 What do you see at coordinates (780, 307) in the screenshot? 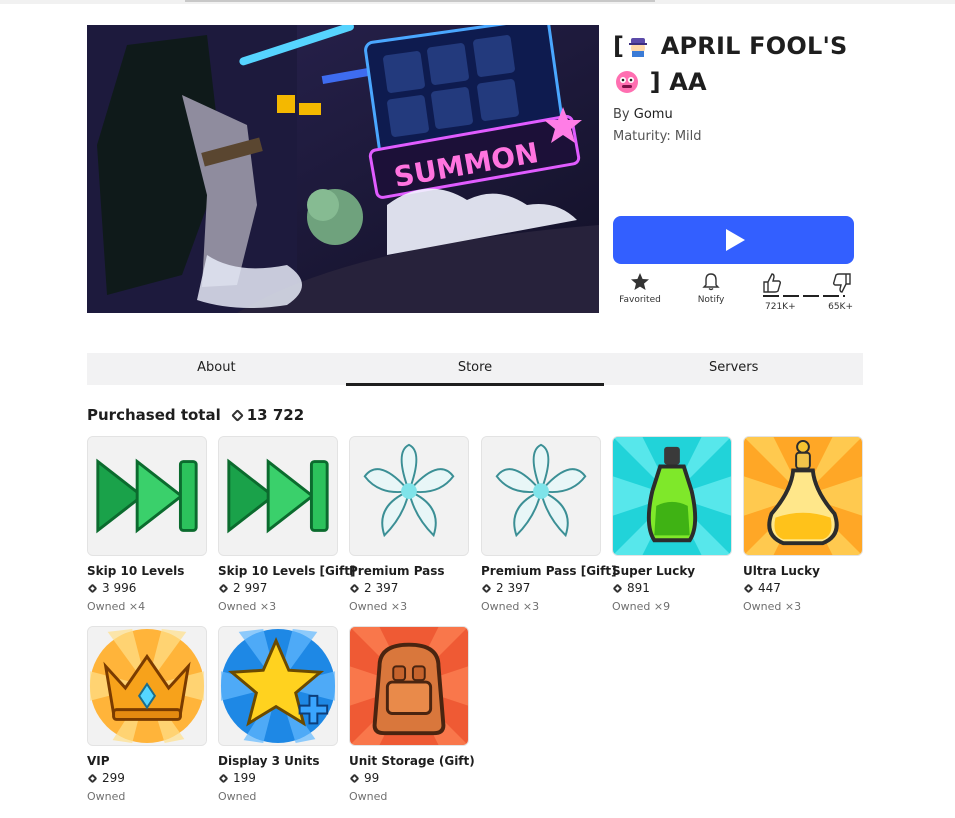
I see `likes-count: 721K+` at bounding box center [780, 307].